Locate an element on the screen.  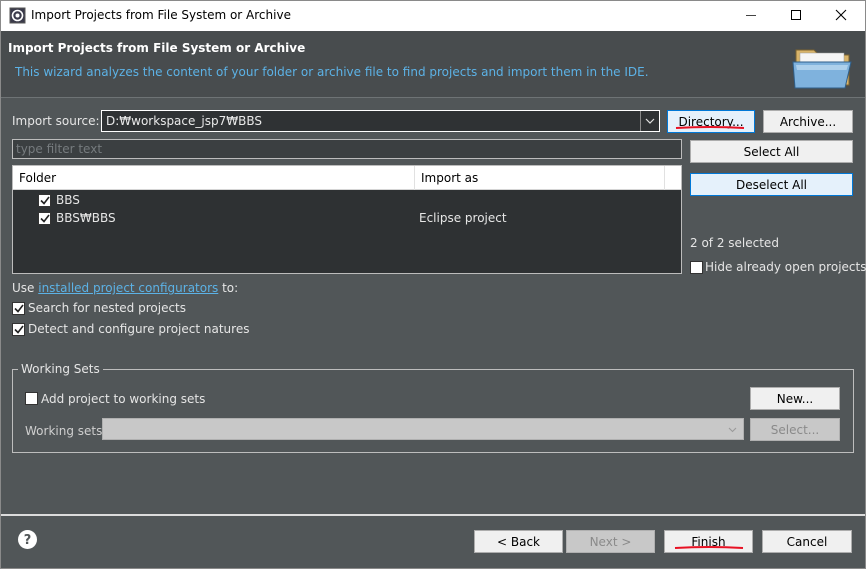
help-icon: ? is located at coordinates (27, 539).